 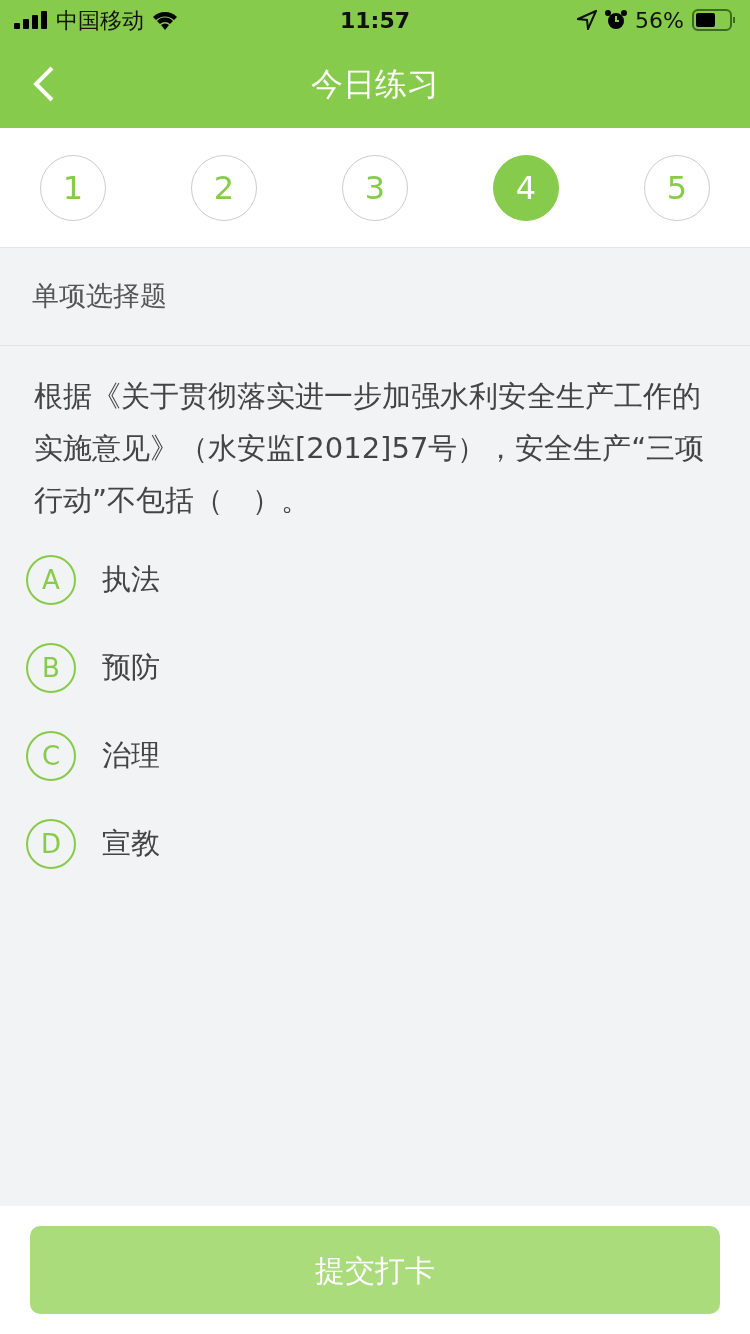 I want to click on battery-icon, so click(x=714, y=20).